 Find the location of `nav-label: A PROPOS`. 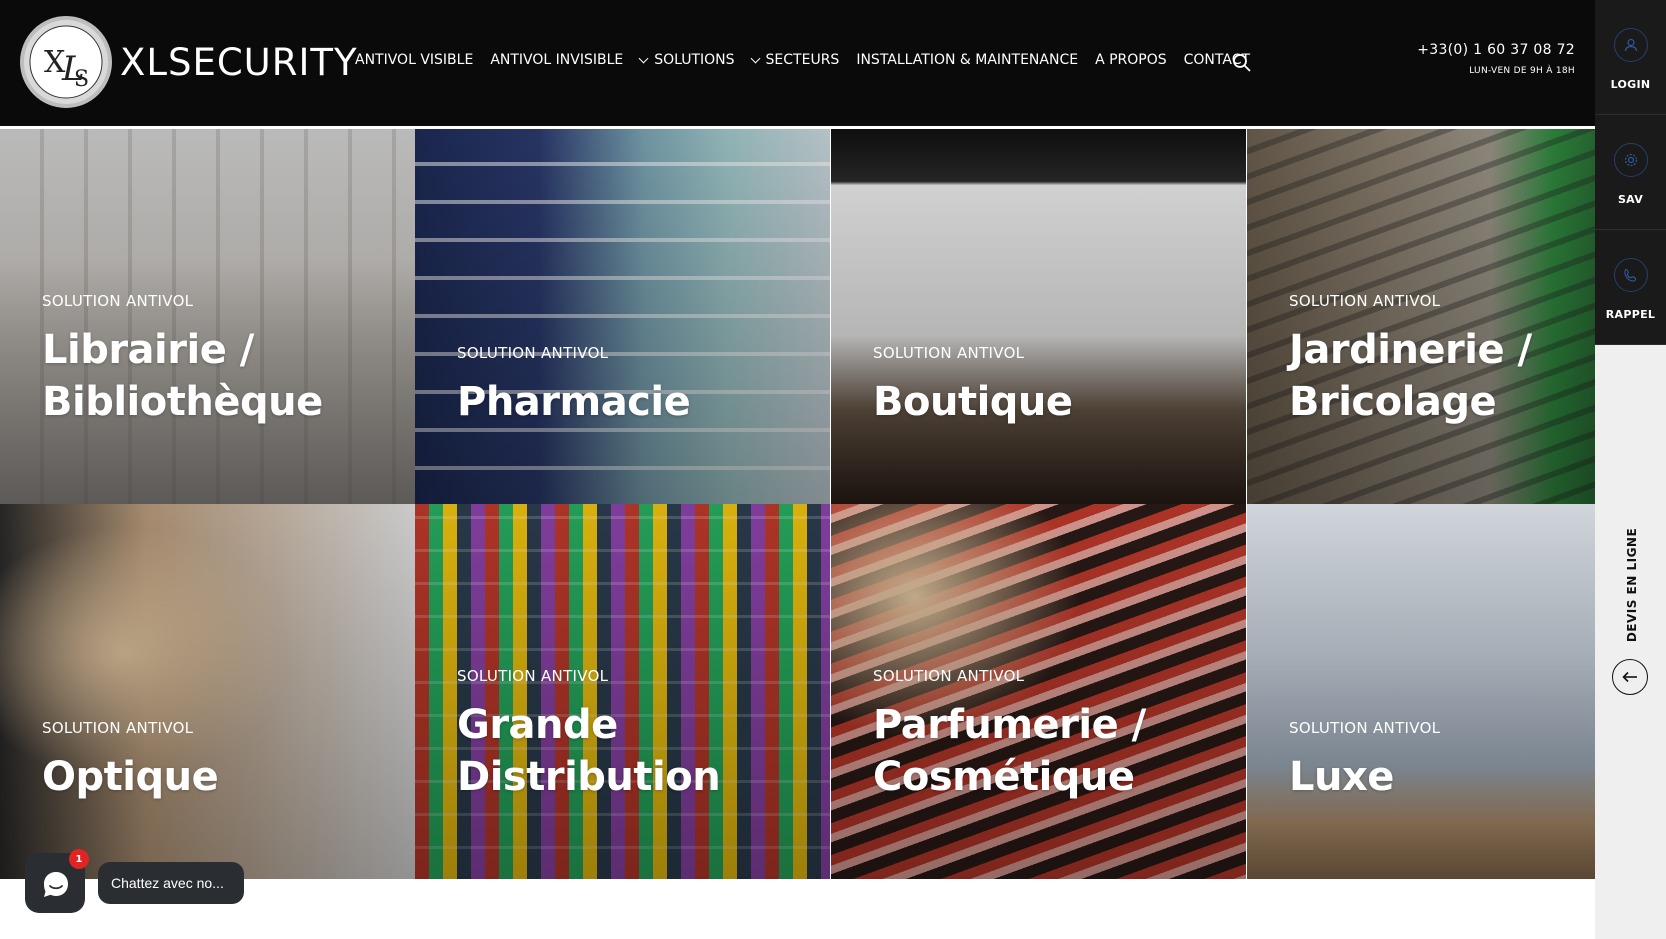

nav-label: A PROPOS is located at coordinates (1131, 60).